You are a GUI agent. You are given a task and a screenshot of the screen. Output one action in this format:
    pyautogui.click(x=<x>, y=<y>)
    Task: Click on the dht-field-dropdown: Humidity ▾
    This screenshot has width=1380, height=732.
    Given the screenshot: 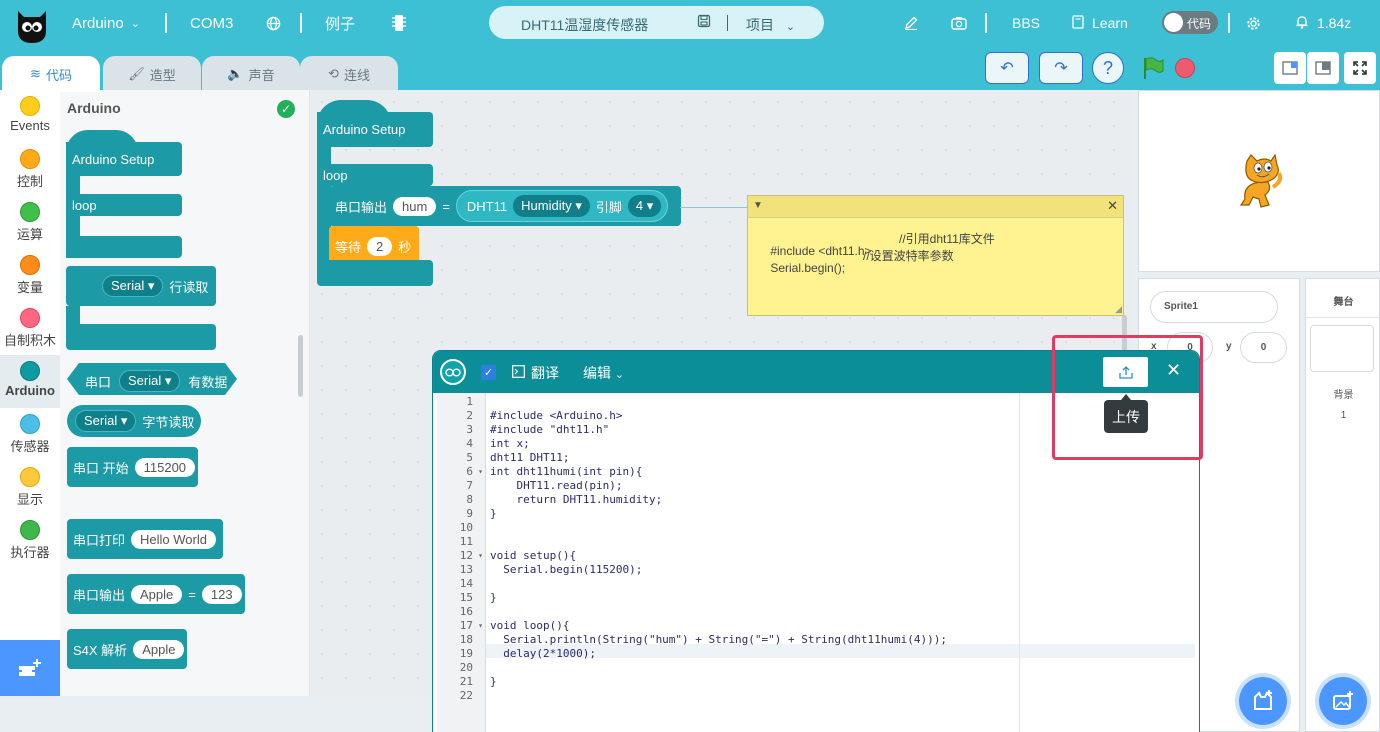 What is the action you would take?
    pyautogui.click(x=551, y=206)
    